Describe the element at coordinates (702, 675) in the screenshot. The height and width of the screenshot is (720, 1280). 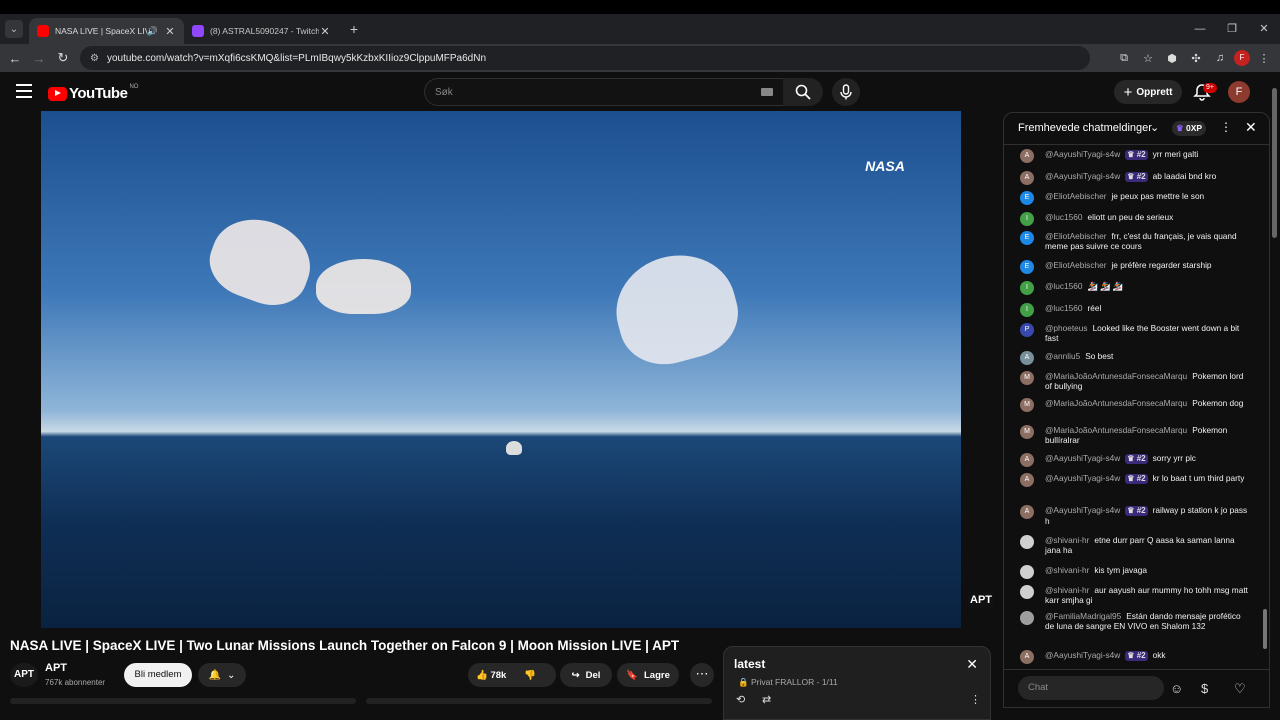
I see `more-actions-button: ⋯` at that location.